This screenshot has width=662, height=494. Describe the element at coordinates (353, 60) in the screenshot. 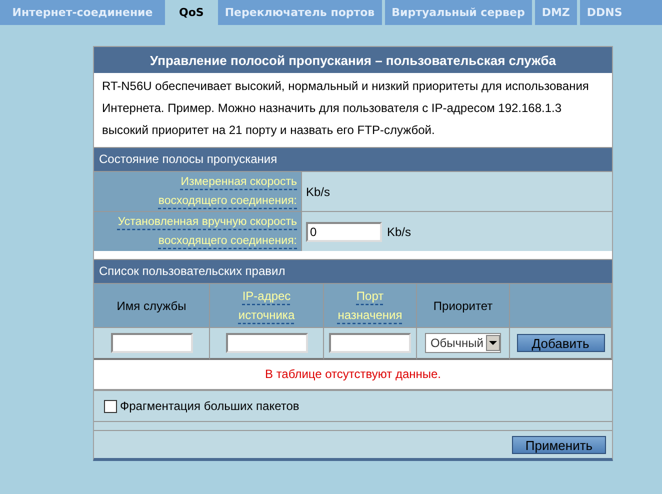

I see `panel-title: Управление полосой пропускания – пользовательская служба` at that location.